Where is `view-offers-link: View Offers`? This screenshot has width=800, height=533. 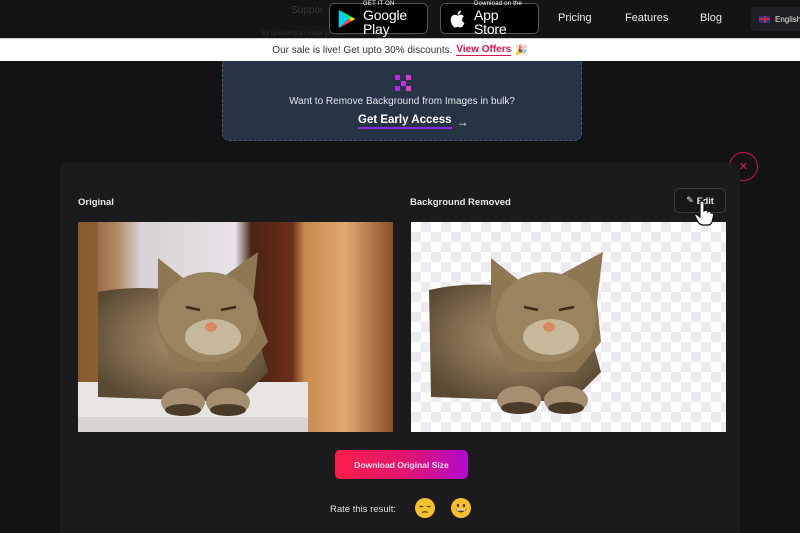
view-offers-link: View Offers is located at coordinates (484, 50).